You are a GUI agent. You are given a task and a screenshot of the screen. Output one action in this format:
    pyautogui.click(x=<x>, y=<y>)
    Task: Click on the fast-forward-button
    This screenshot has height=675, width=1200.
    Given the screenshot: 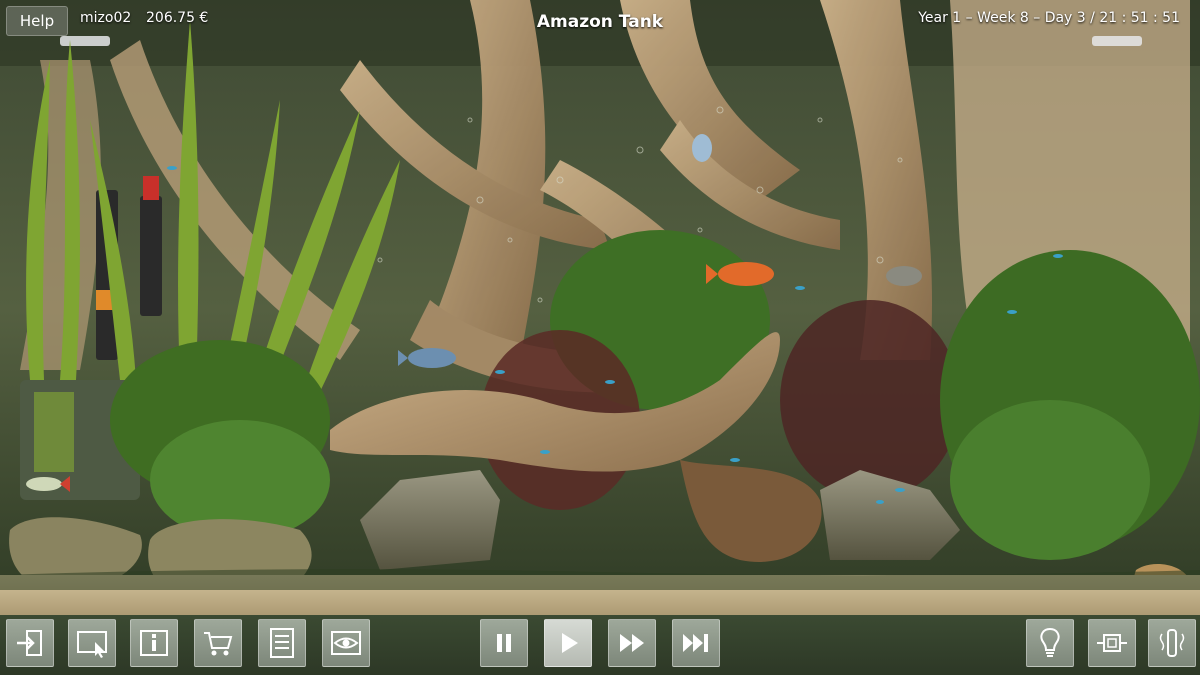 What is the action you would take?
    pyautogui.click(x=632, y=643)
    